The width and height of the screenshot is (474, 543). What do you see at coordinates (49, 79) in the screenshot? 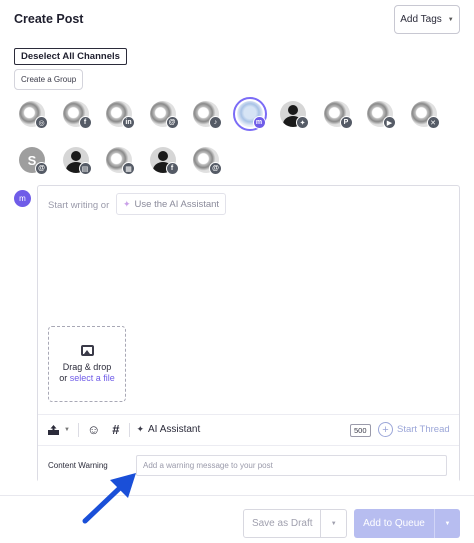
I see `create-group-button: Create a Group` at bounding box center [49, 79].